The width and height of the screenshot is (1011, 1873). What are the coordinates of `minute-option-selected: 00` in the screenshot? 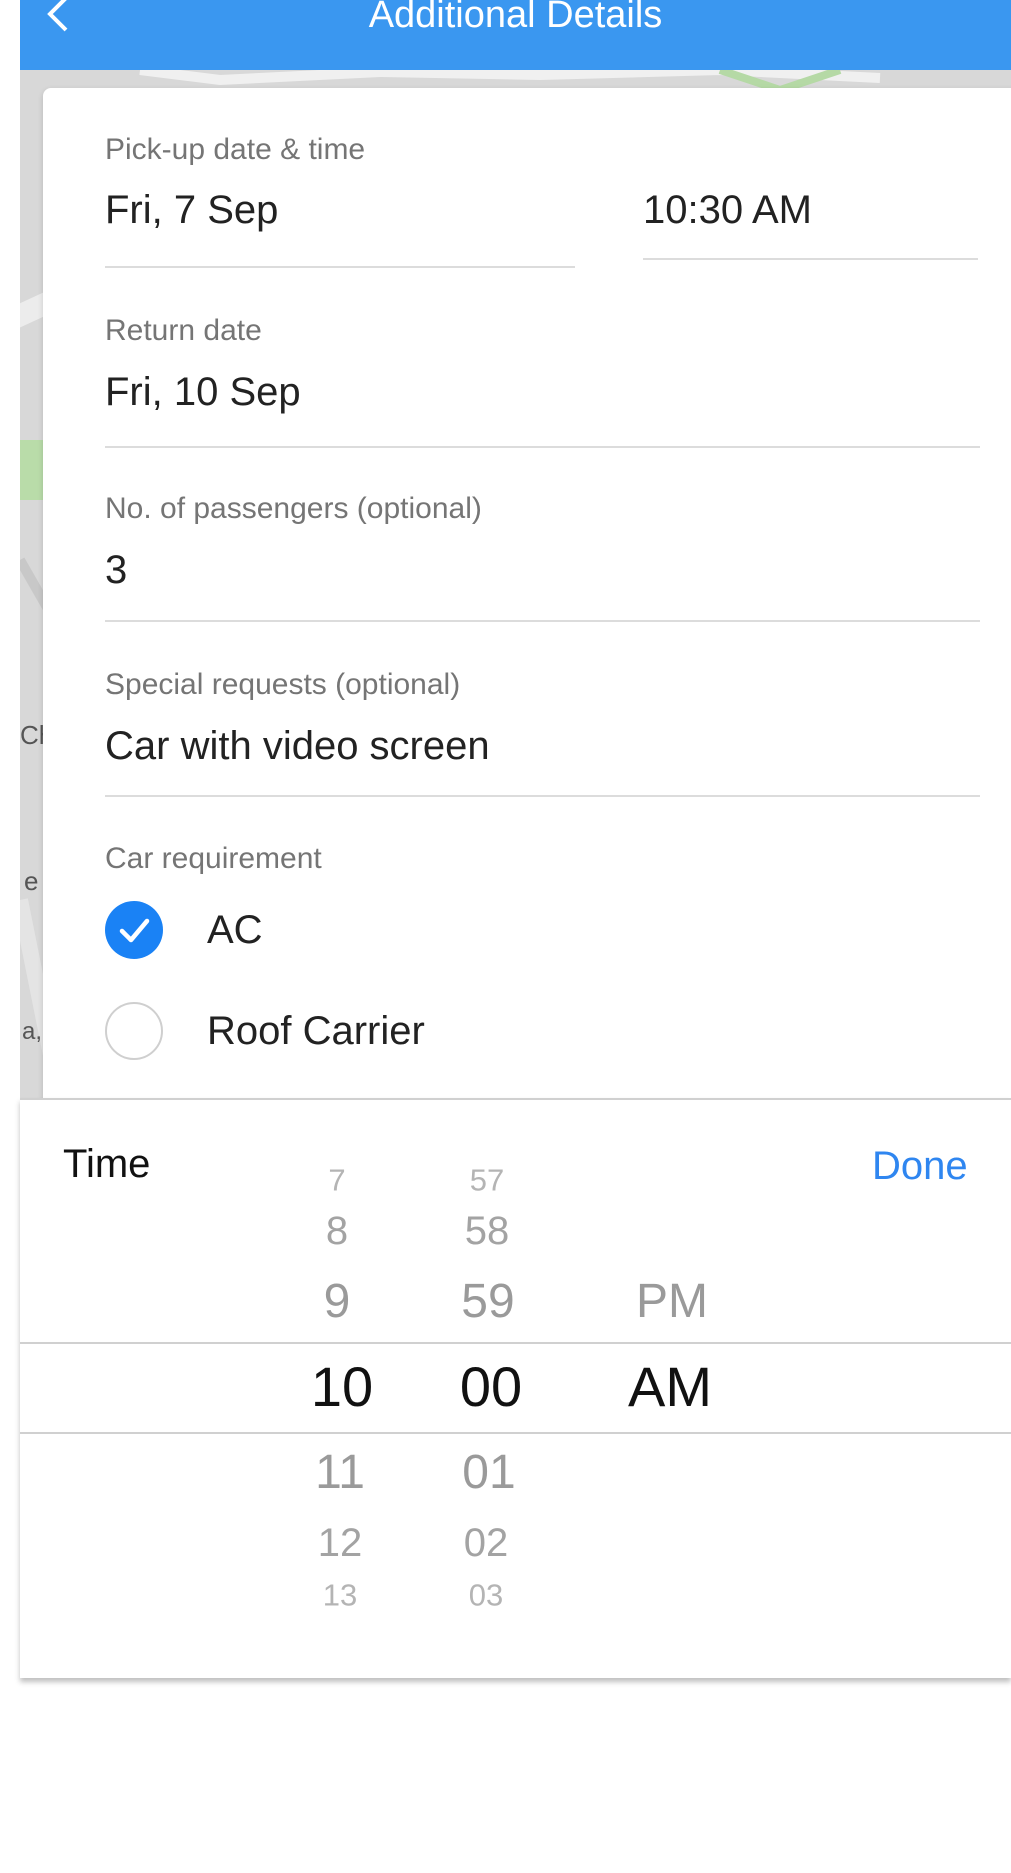 It's located at (491, 1387).